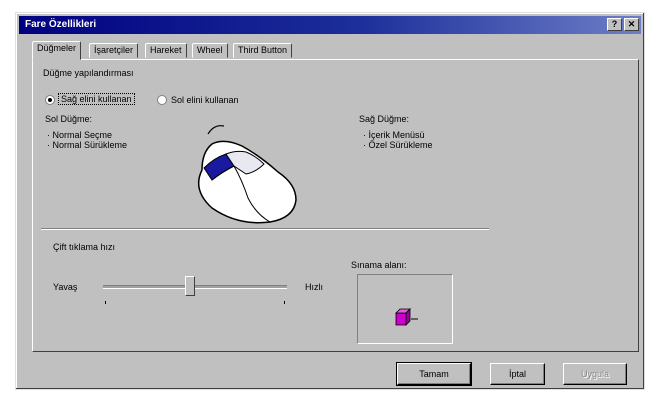 The width and height of the screenshot is (659, 399). Describe the element at coordinates (114, 50) in the screenshot. I see `tab-pointers: İşaretçiler` at that location.